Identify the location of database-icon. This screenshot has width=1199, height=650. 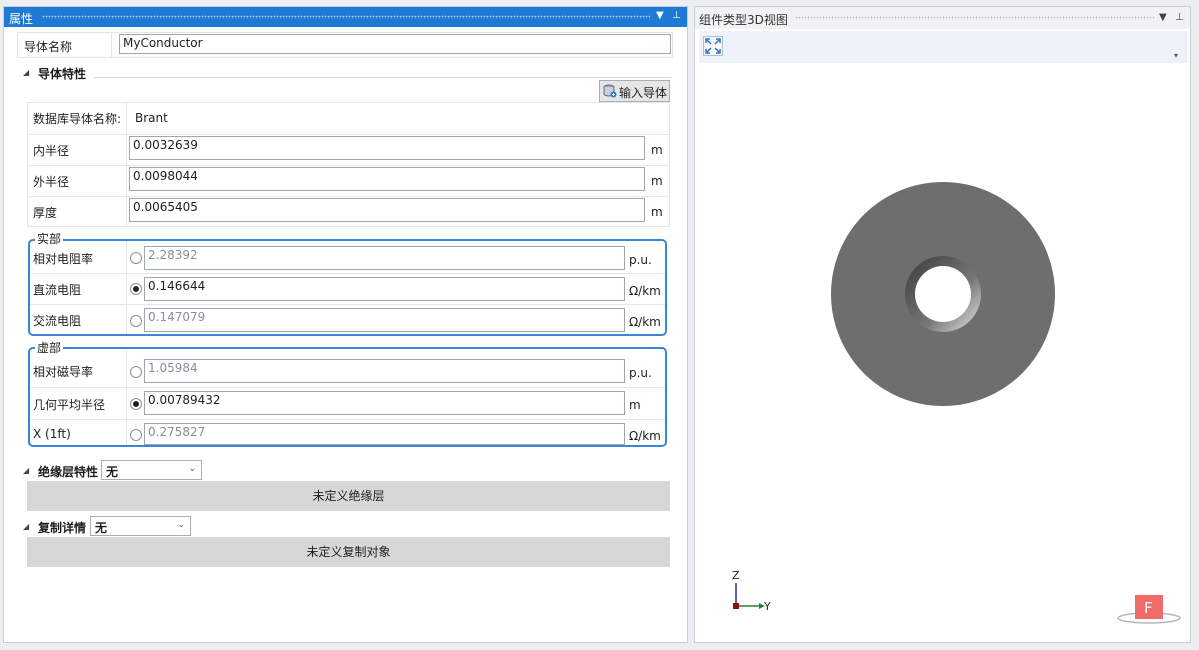
(610, 91).